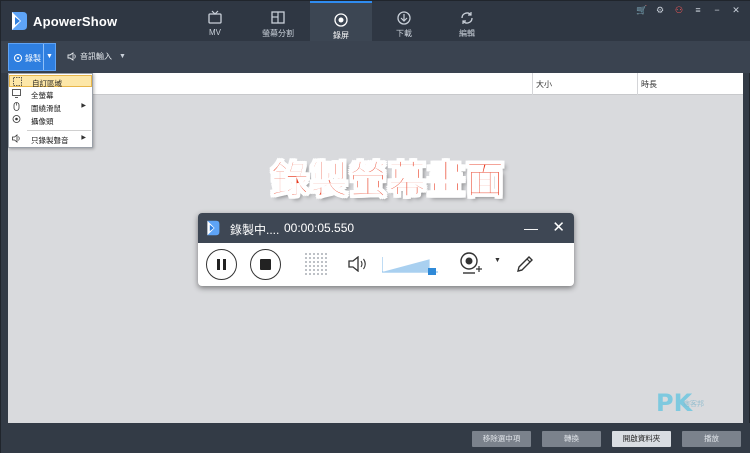  I want to click on menu-icon: ≡, so click(698, 10).